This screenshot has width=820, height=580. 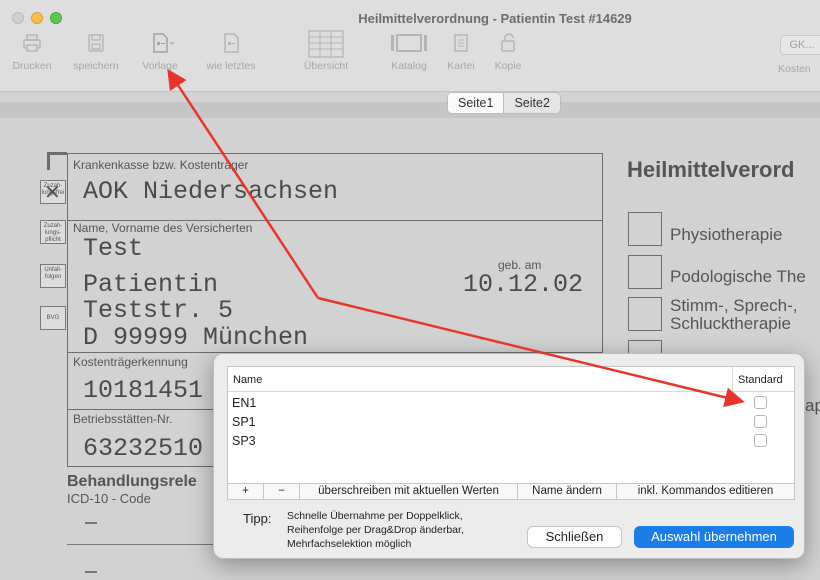 What do you see at coordinates (96, 43) in the screenshot?
I see `save-icon` at bounding box center [96, 43].